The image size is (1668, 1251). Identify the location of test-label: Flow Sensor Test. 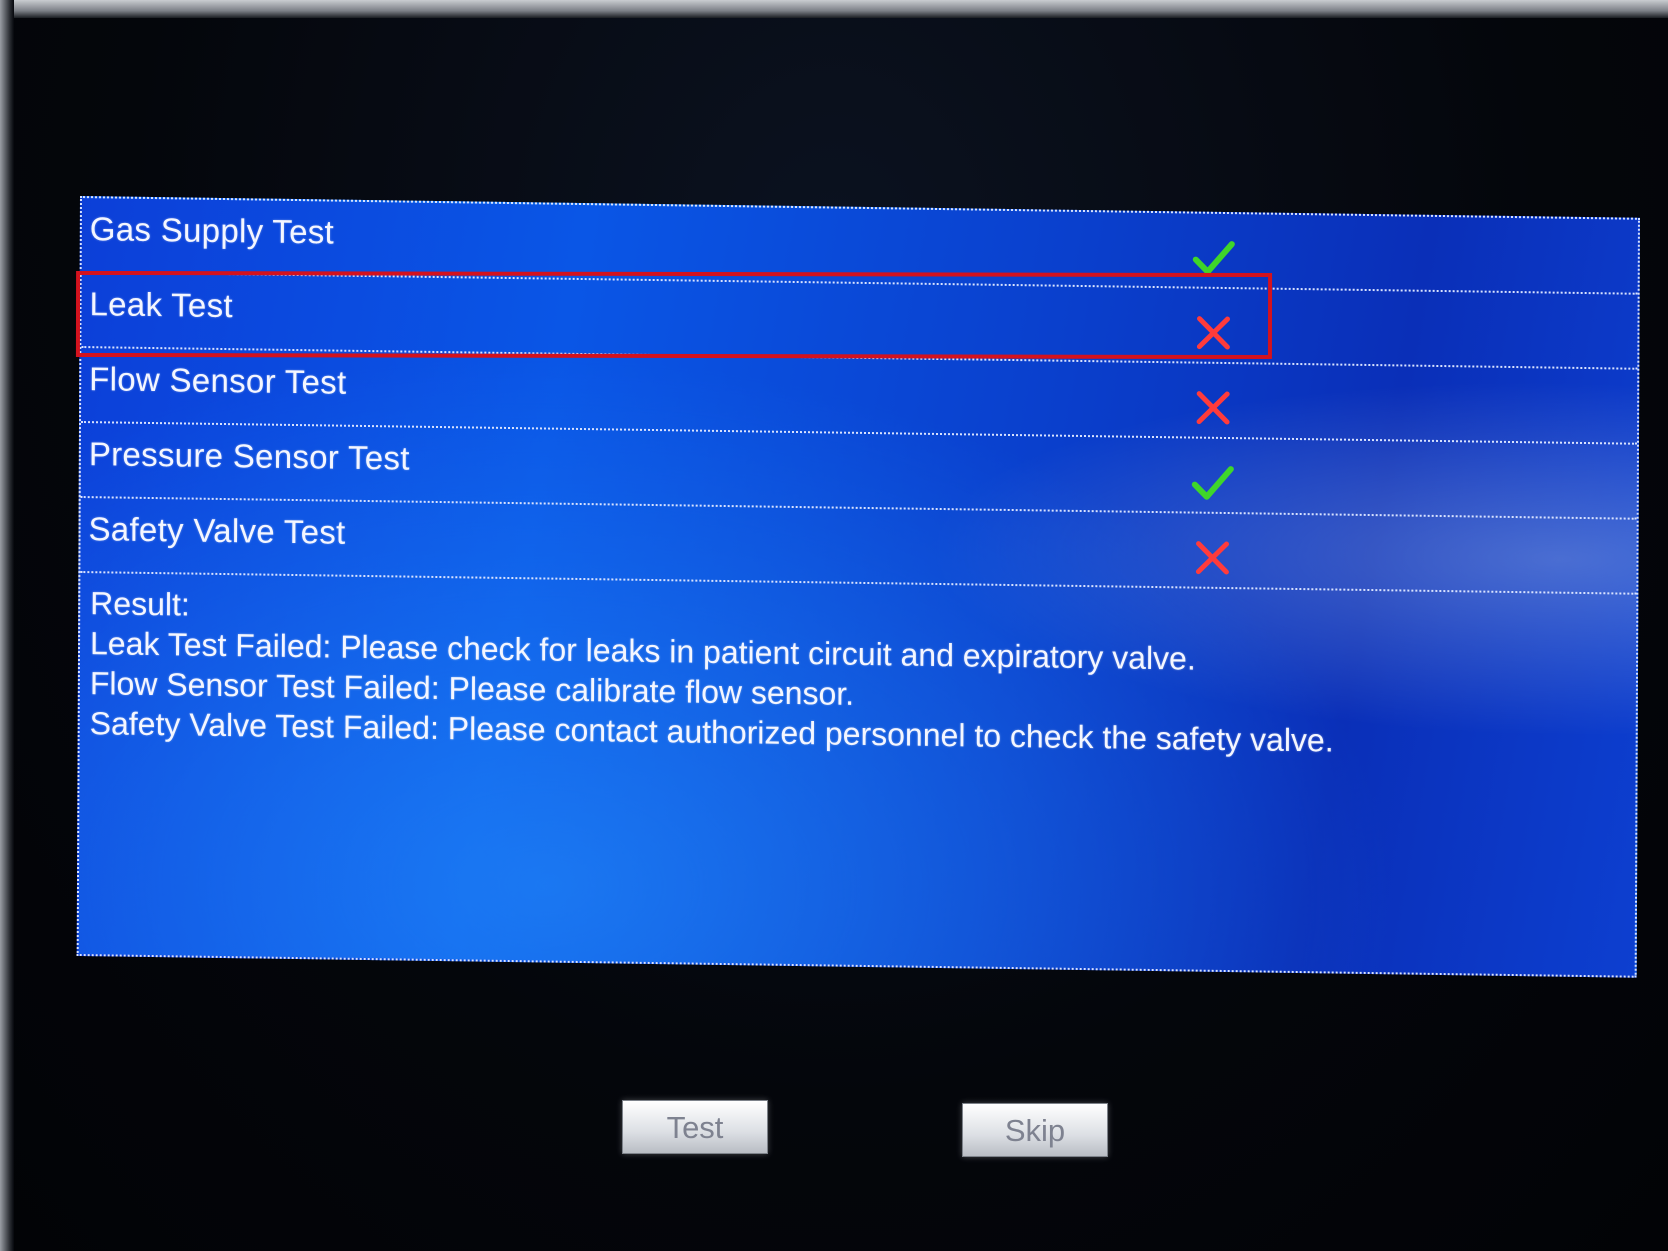
(218, 380).